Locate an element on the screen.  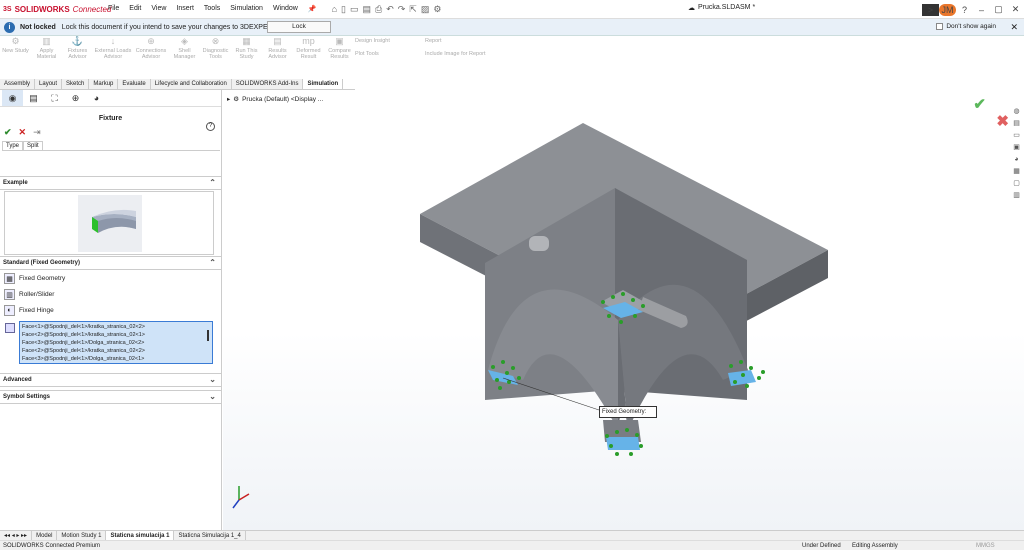
tab-static-study-1-4: Staticna Simulacija 1_4 is located at coordinates (210, 535).